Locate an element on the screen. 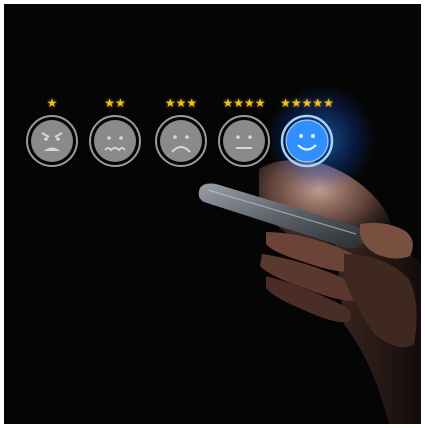 This screenshot has width=425, height=428. rating-option-4: ★★★★ is located at coordinates (244, 132).